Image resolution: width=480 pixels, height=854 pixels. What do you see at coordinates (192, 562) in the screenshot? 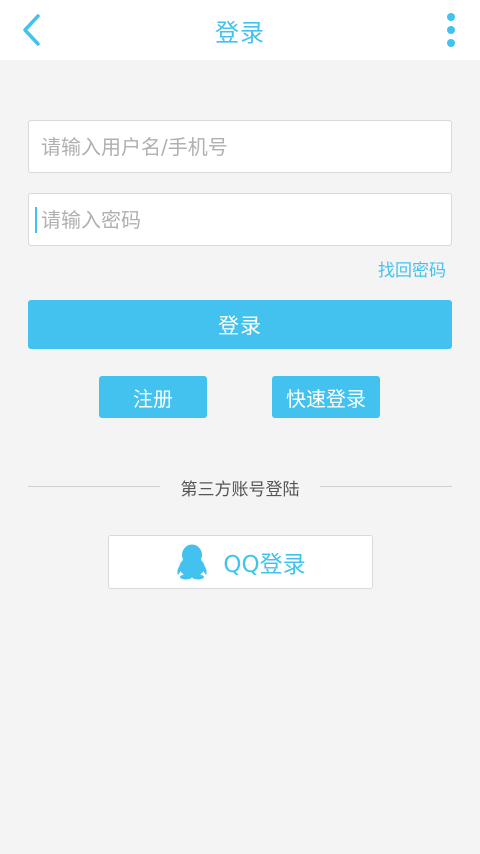
I see `qq-penguin-icon` at bounding box center [192, 562].